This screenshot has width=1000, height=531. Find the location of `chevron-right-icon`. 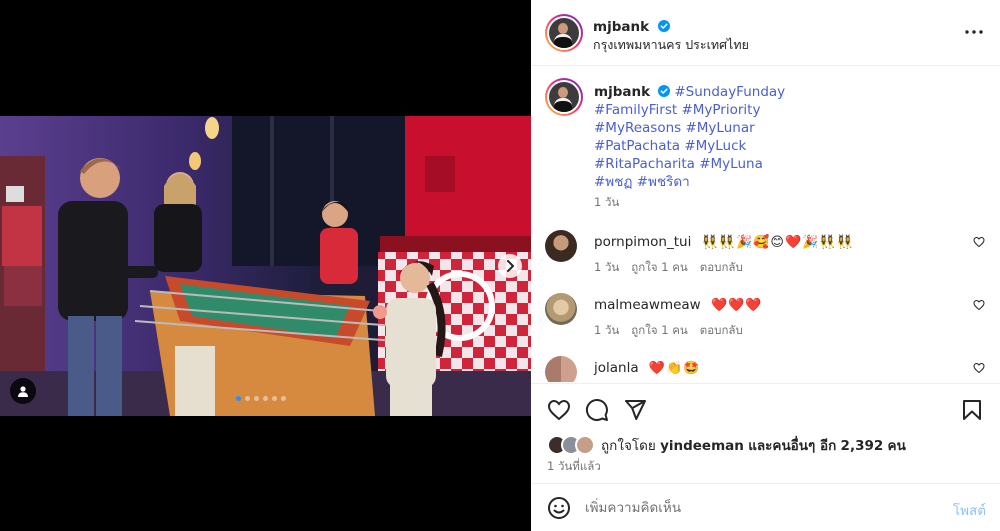

chevron-right-icon is located at coordinates (510, 266).